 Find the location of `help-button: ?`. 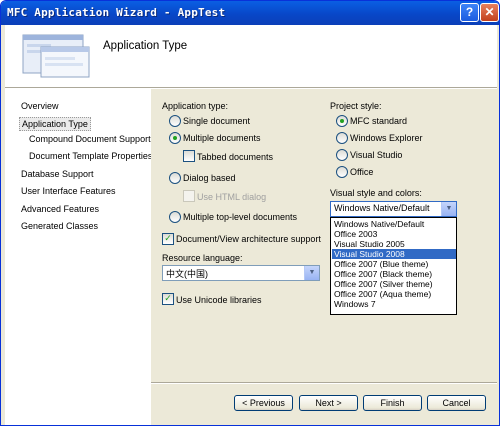

help-button: ? is located at coordinates (469, 12).